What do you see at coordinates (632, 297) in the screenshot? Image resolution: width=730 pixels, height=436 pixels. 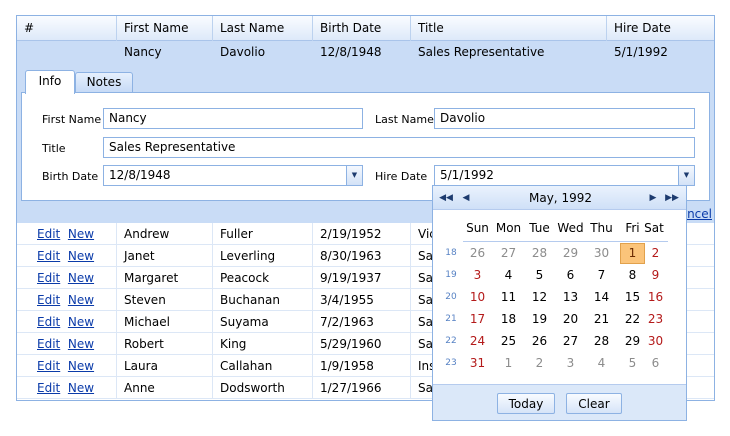 I see `calendar-day: 15` at bounding box center [632, 297].